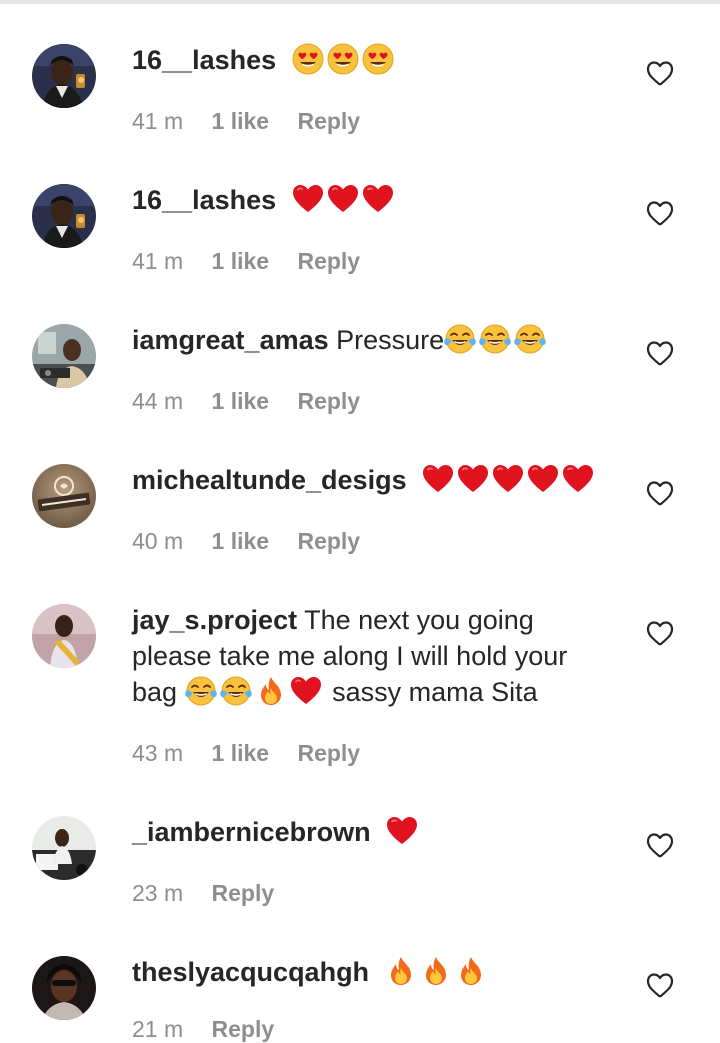  I want to click on comment-username: _iambernicebrown, so click(251, 832).